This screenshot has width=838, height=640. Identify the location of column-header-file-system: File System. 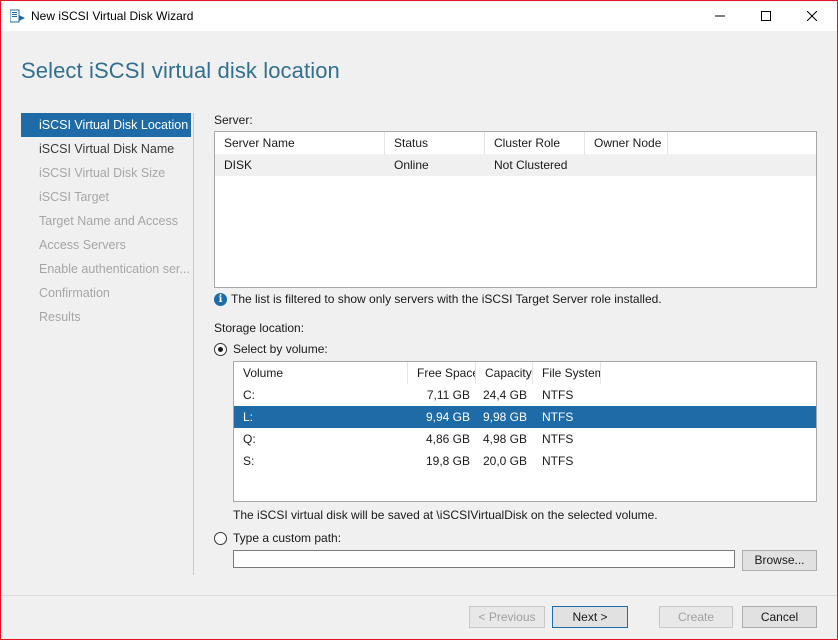
(567, 373).